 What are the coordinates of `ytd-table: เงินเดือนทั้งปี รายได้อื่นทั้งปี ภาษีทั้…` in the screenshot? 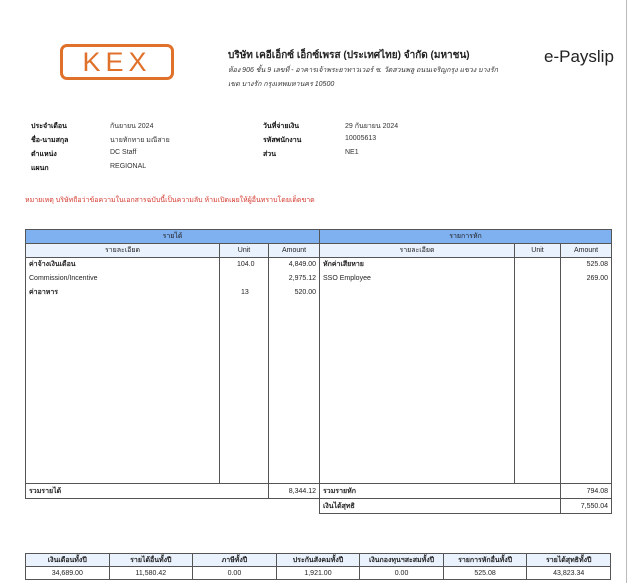 It's located at (318, 566).